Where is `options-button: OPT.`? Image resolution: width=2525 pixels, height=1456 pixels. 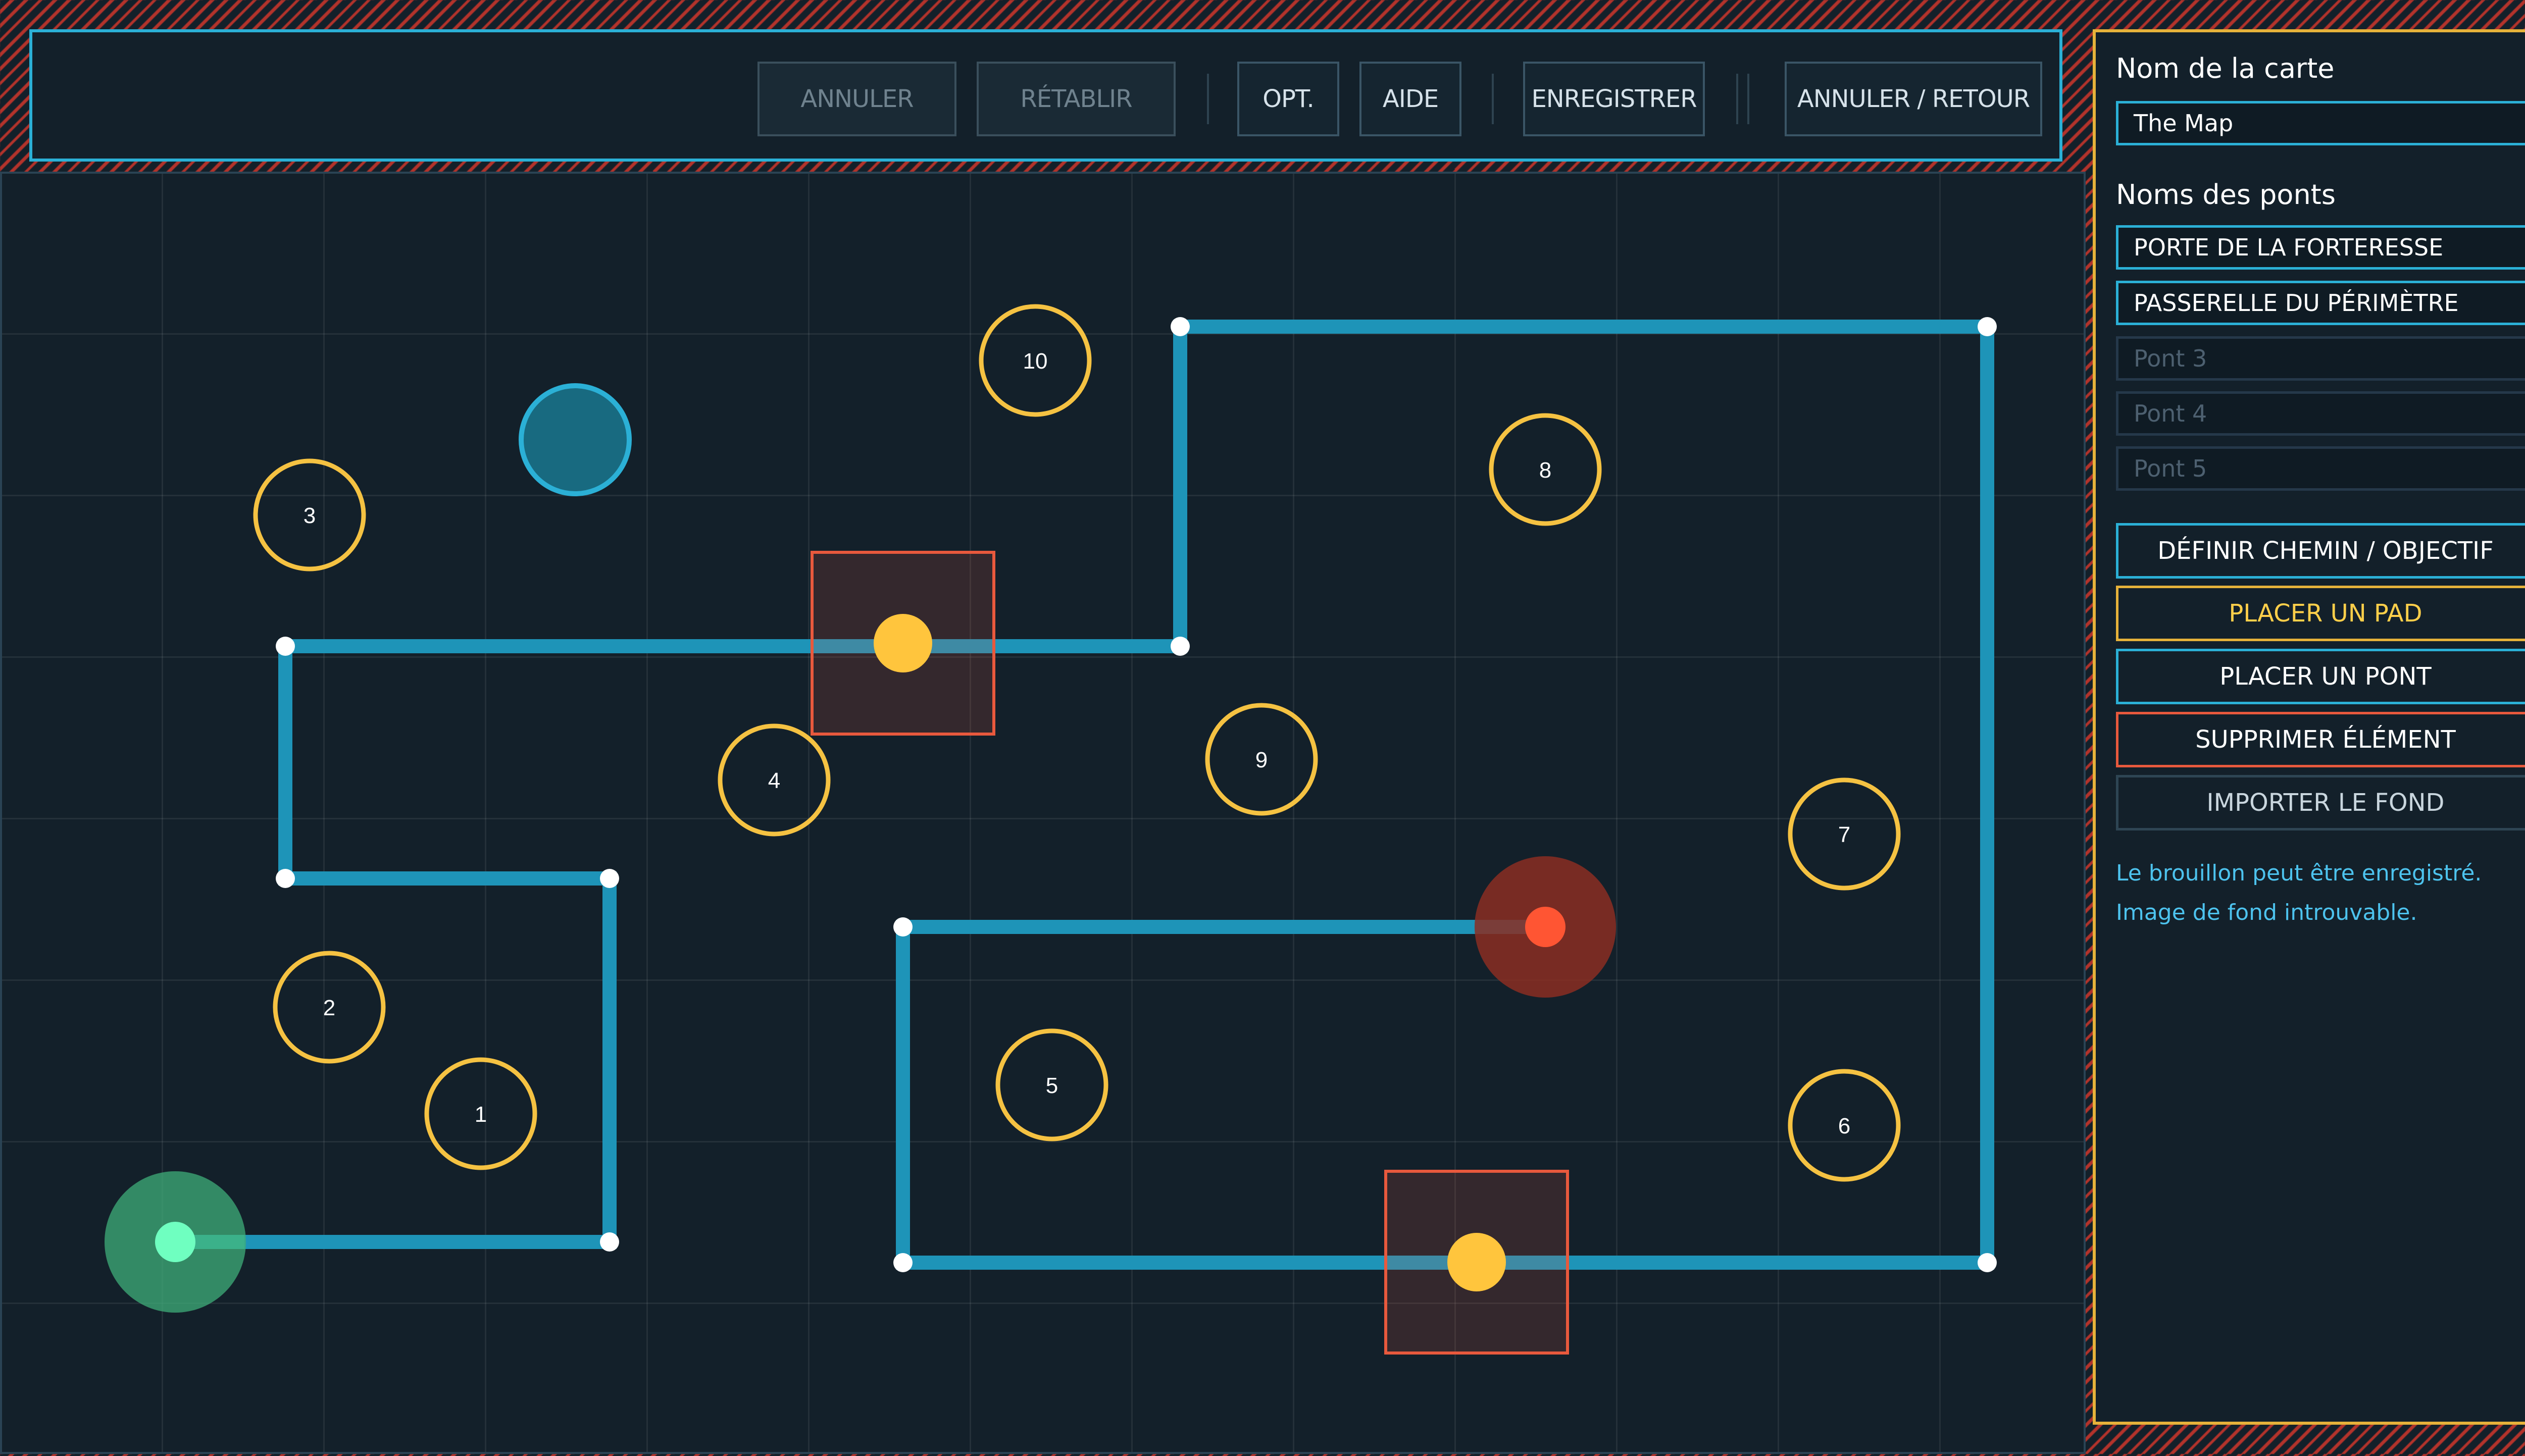 options-button: OPT. is located at coordinates (1288, 99).